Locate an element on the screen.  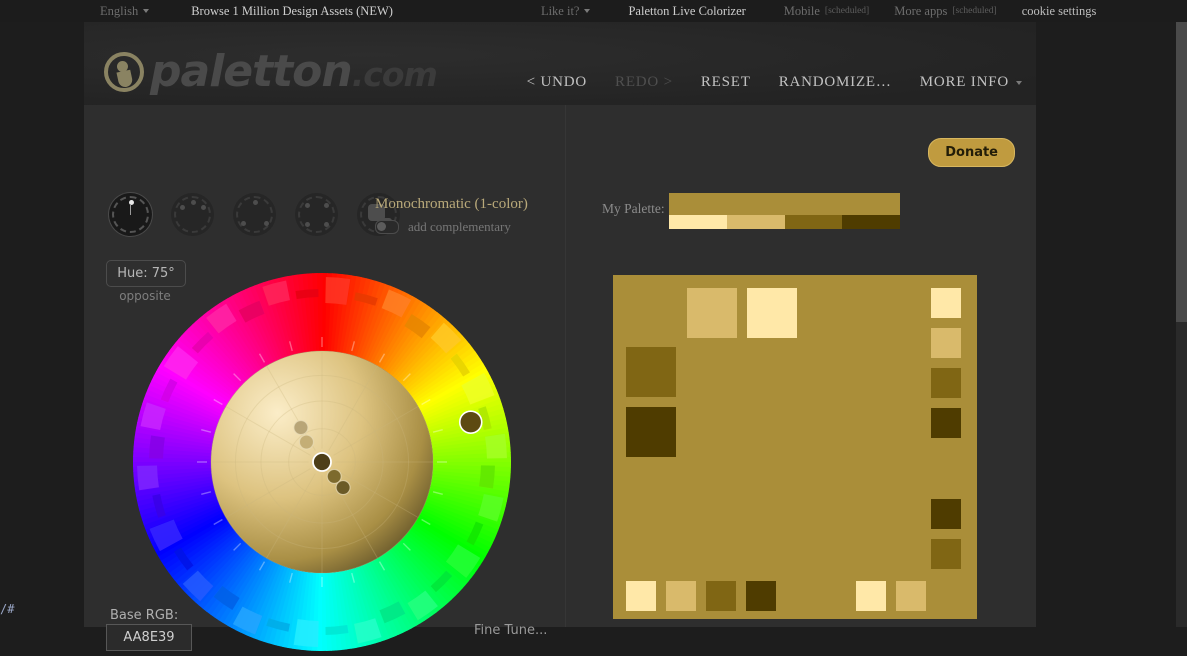
more-apps-scheduled-badge: [scheduled] is located at coordinates (974, 11).